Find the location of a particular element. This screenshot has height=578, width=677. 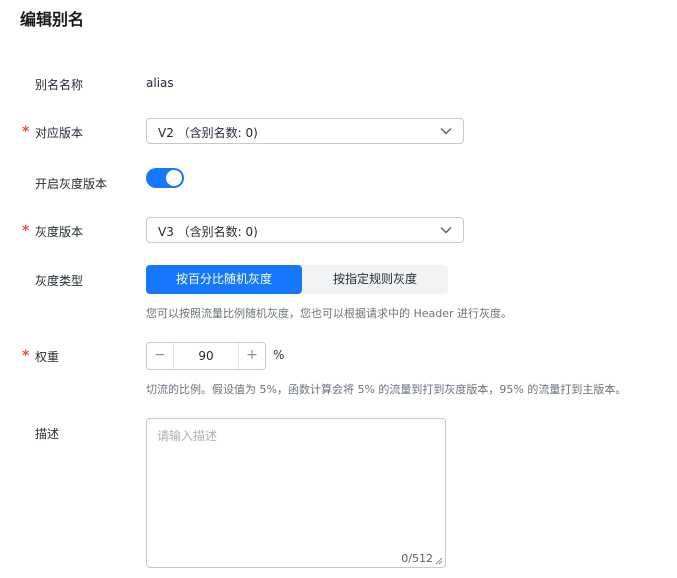

weight-decrement-button: − is located at coordinates (160, 356).